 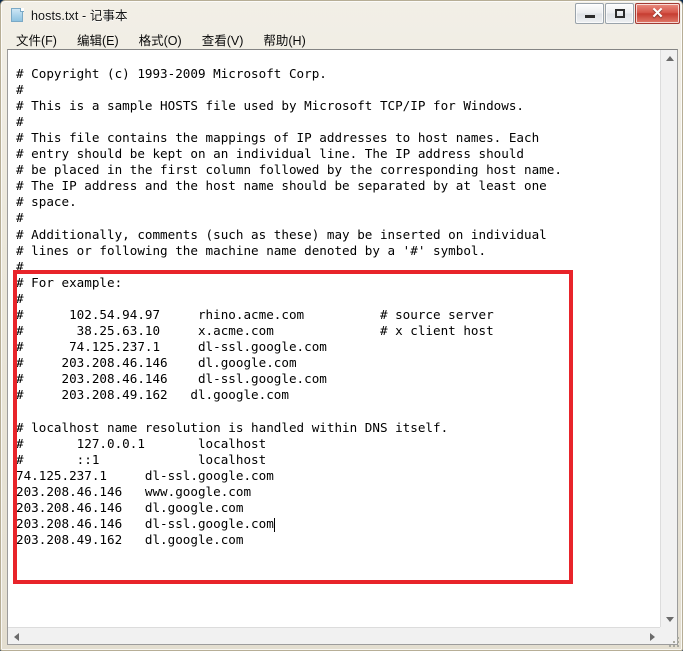 I want to click on scroll-right-button, so click(x=652, y=636).